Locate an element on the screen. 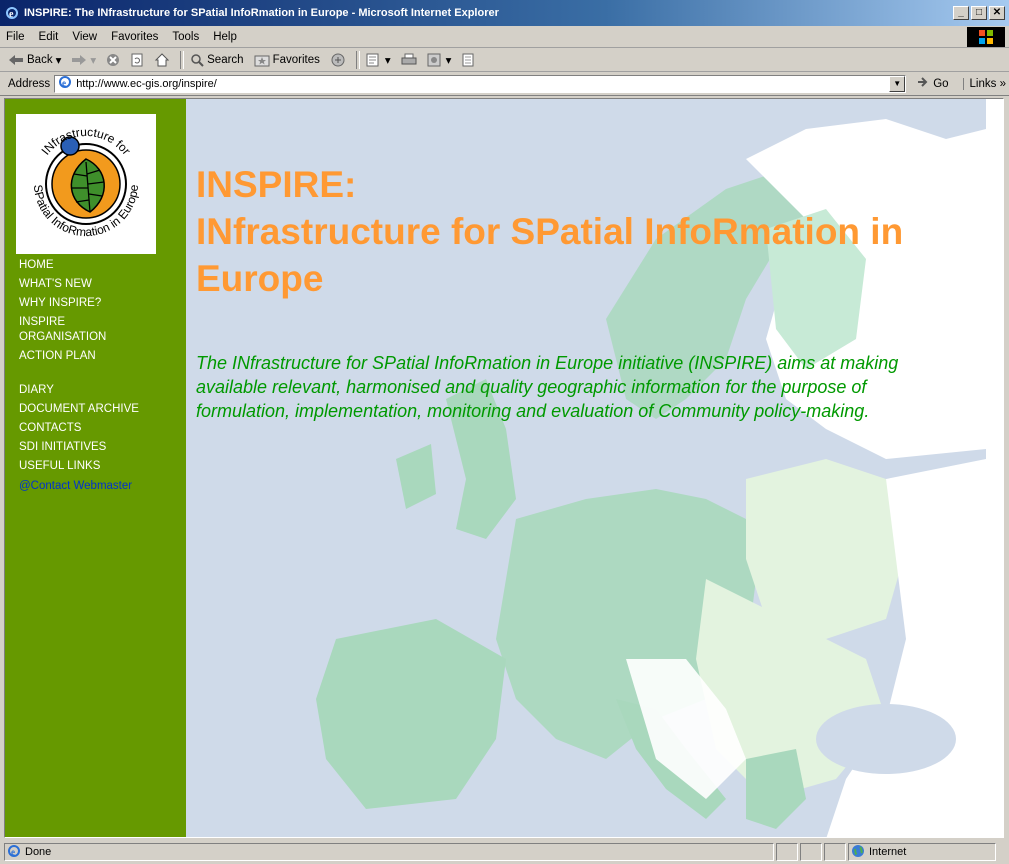 This screenshot has width=1009, height=864. address-label: Address is located at coordinates (29, 83).